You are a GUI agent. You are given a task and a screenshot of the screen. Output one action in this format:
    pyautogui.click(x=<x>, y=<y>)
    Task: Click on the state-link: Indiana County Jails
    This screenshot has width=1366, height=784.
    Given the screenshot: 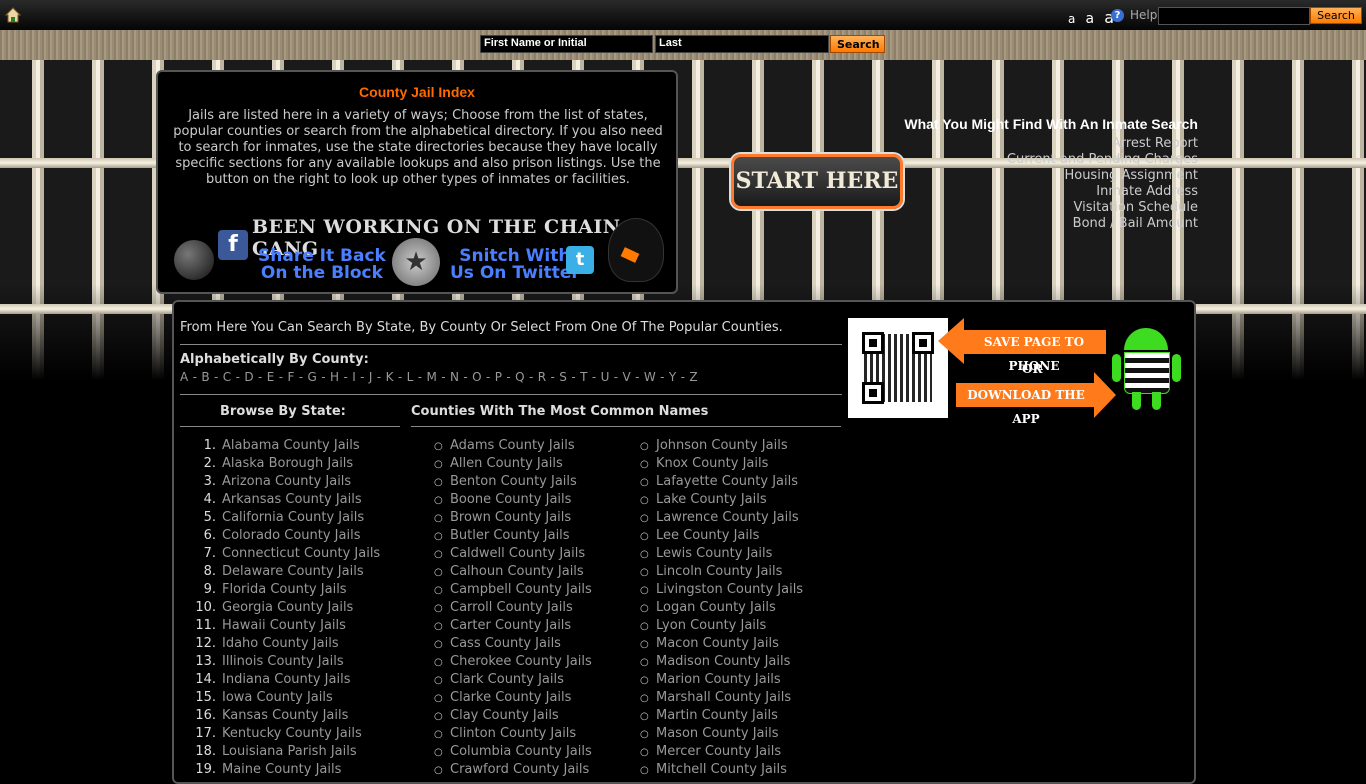 What is the action you would take?
    pyautogui.click(x=286, y=679)
    